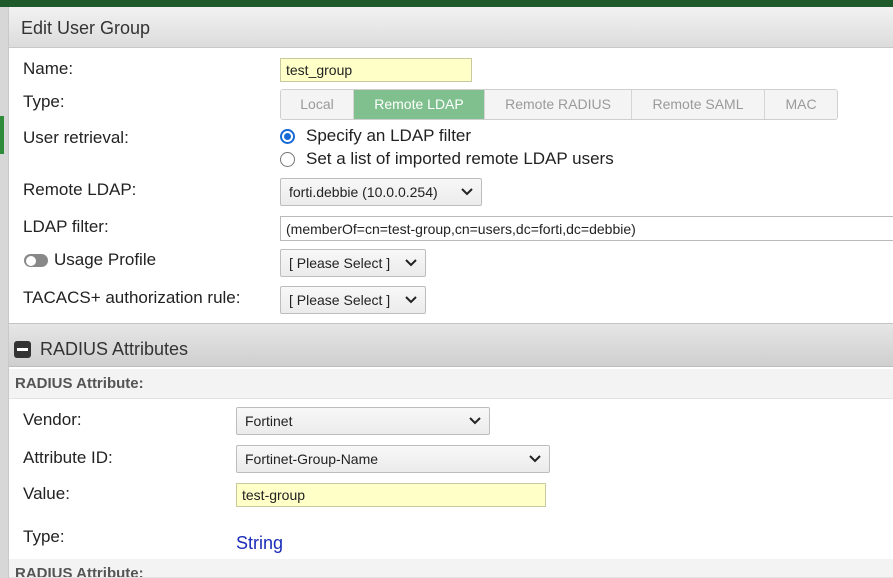 This screenshot has height=578, width=893. Describe the element at coordinates (698, 104) in the screenshot. I see `type-option-remote-saml: Remote SAML` at that location.